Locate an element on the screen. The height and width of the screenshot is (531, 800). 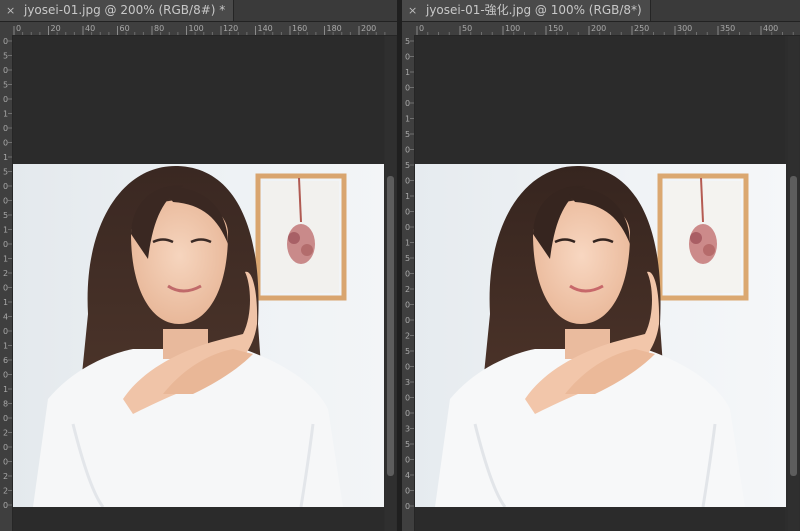
ruler-tick-label: 20 is located at coordinates (56, 28).